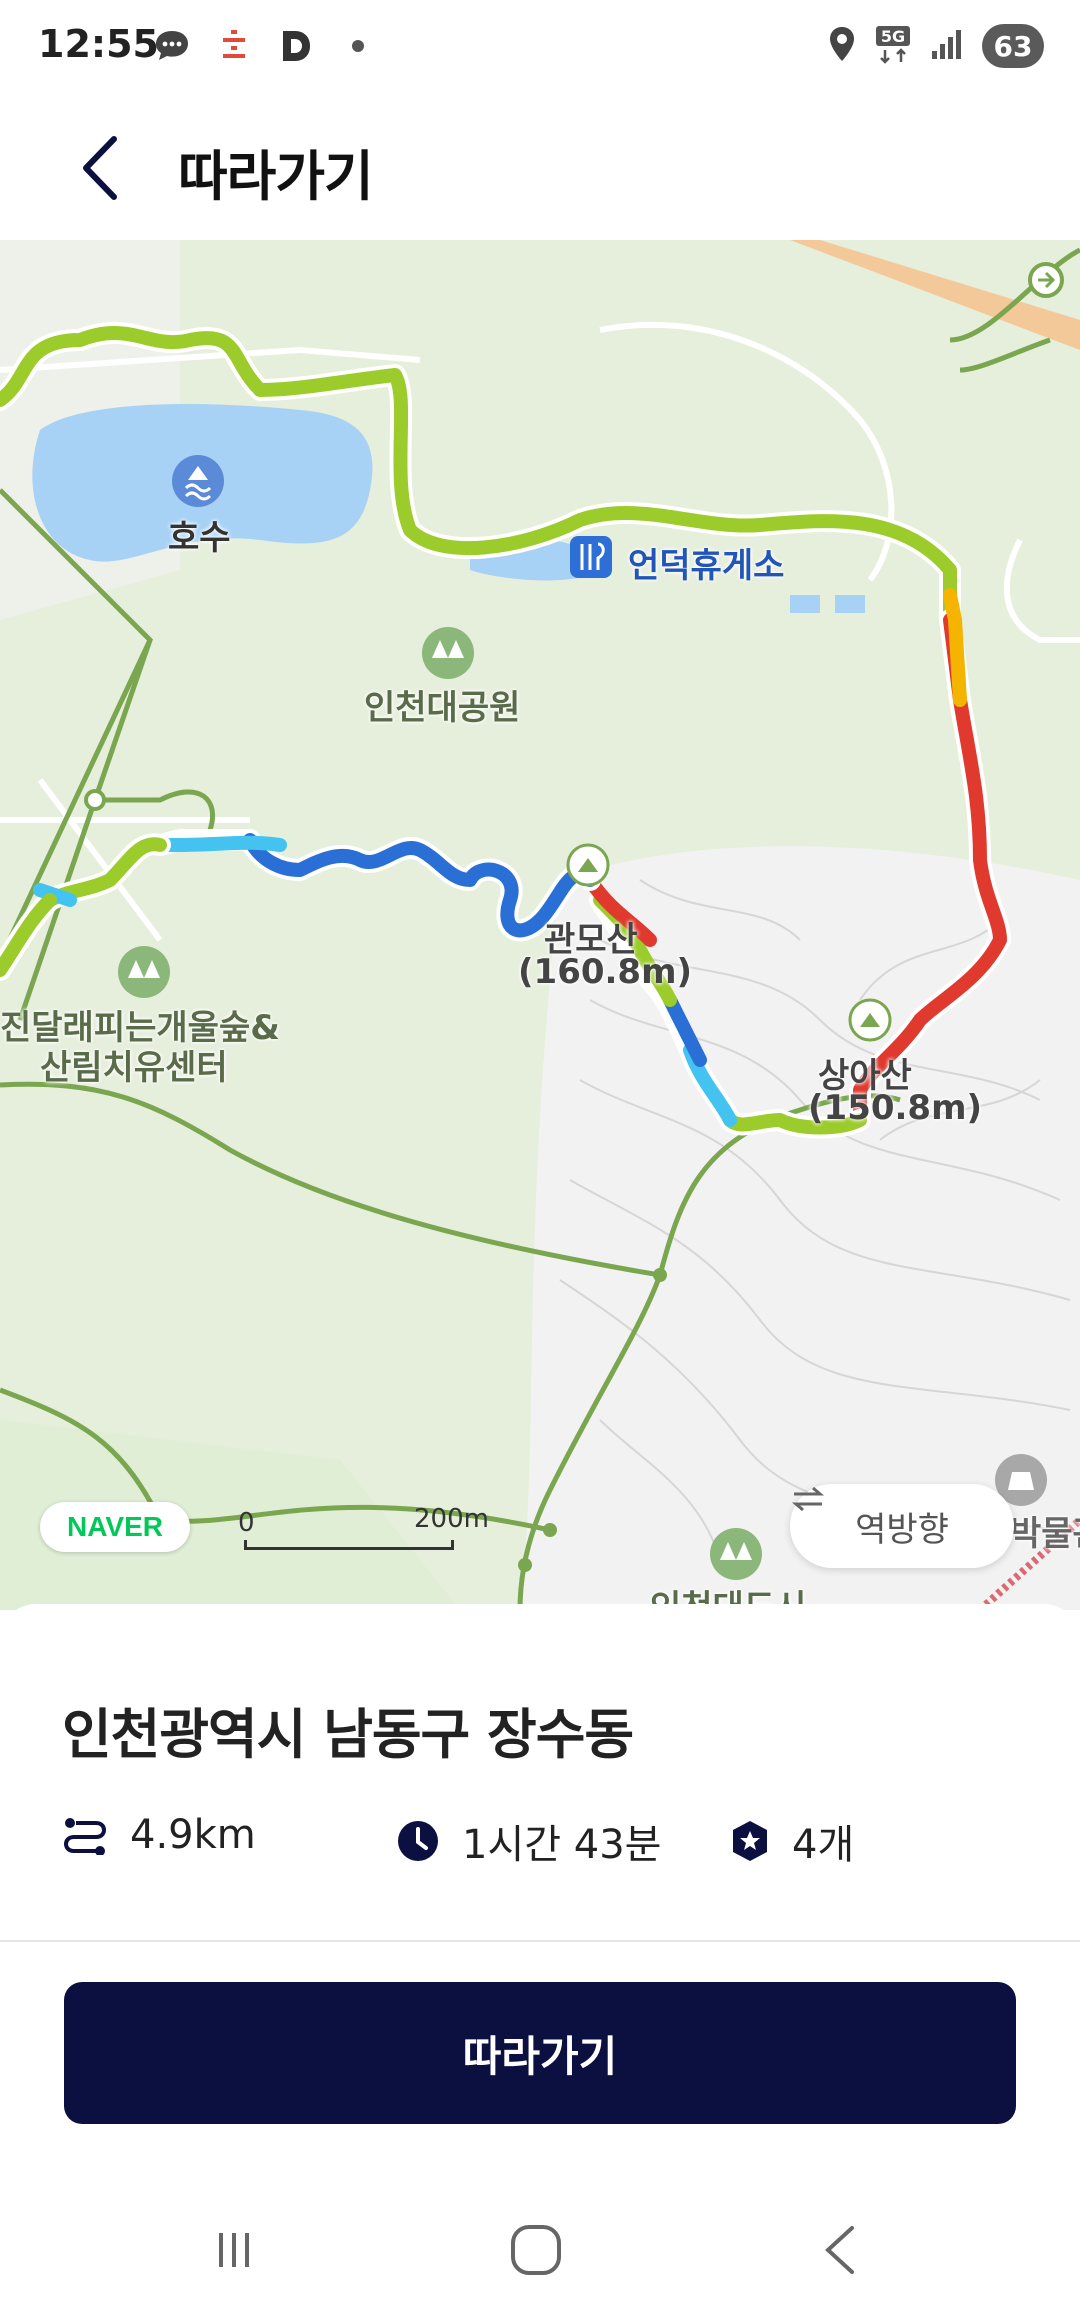 This screenshot has height=2316, width=1080. What do you see at coordinates (562, 1845) in the screenshot?
I see `duration-value: 1시간 43분` at bounding box center [562, 1845].